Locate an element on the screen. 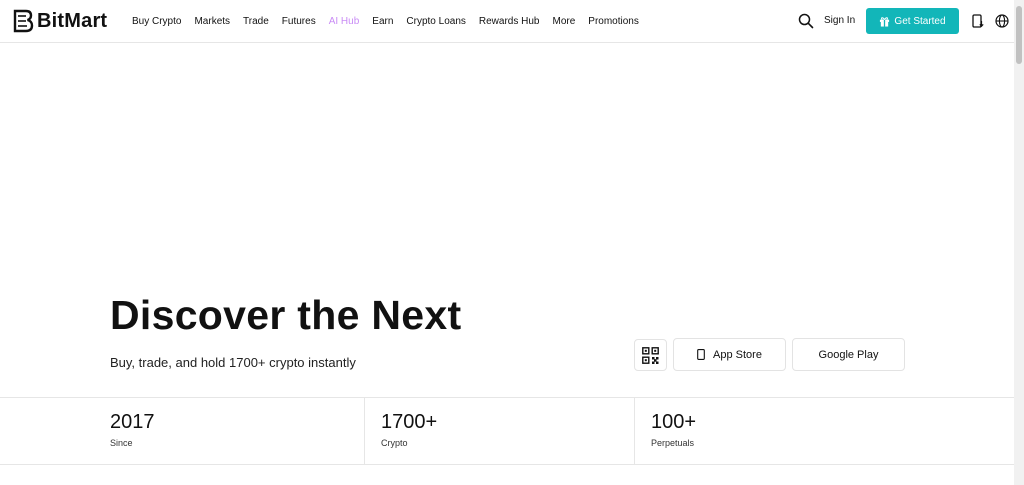 Image resolution: width=1024 pixels, height=485 pixels. stat-value: 1700+ is located at coordinates (409, 422).